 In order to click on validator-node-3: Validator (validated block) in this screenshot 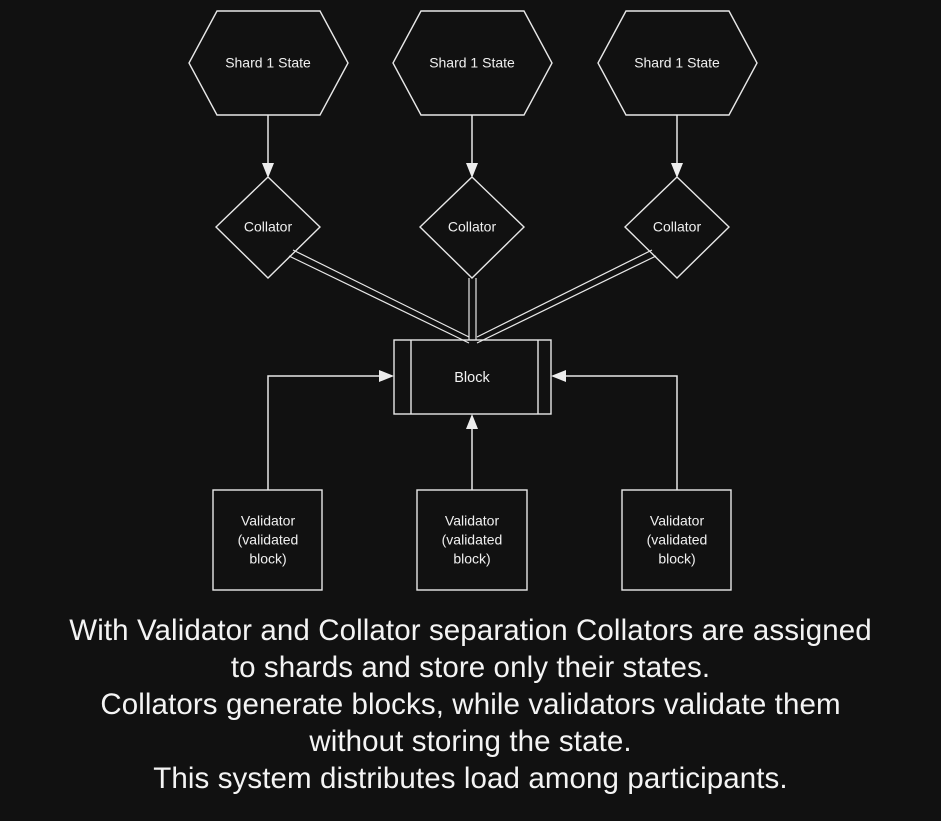, I will do `click(676, 540)`.